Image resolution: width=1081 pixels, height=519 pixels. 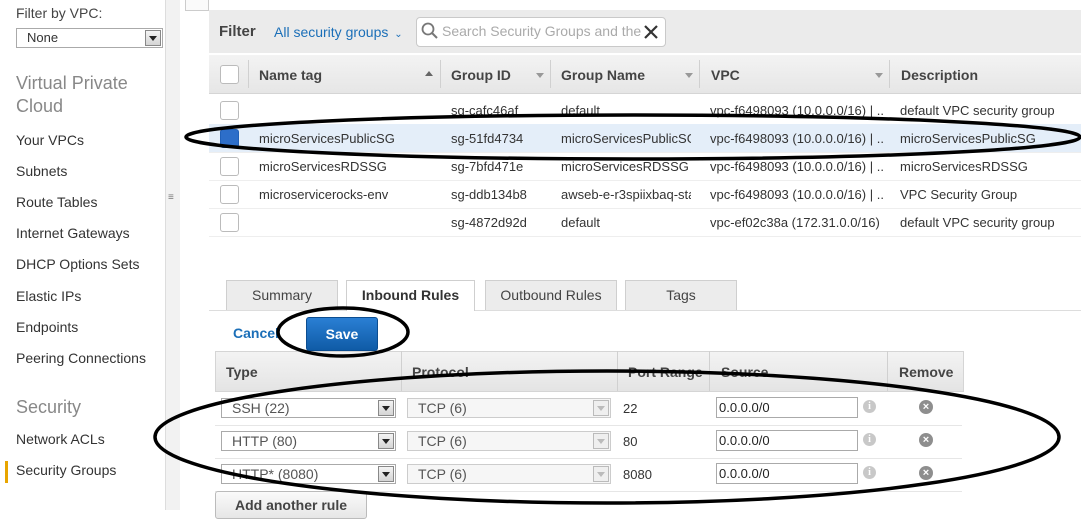 I want to click on cell-name-tag: microServicesRDSSG, so click(x=323, y=166).